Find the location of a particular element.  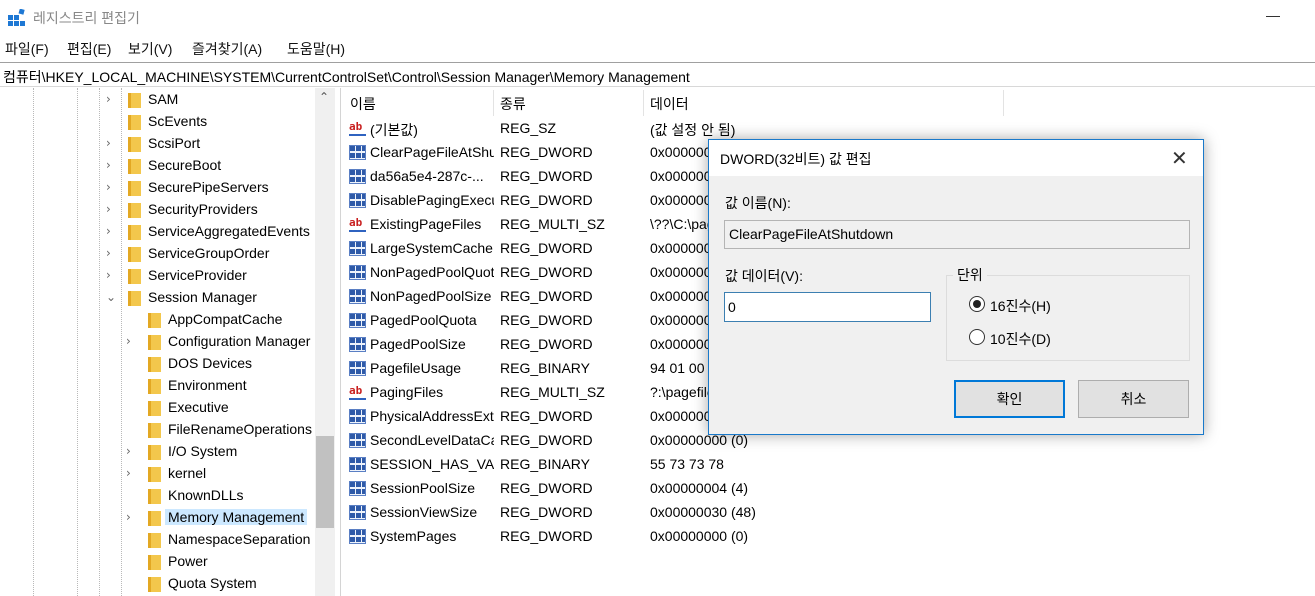

scrollbar-thumb is located at coordinates (325, 482).